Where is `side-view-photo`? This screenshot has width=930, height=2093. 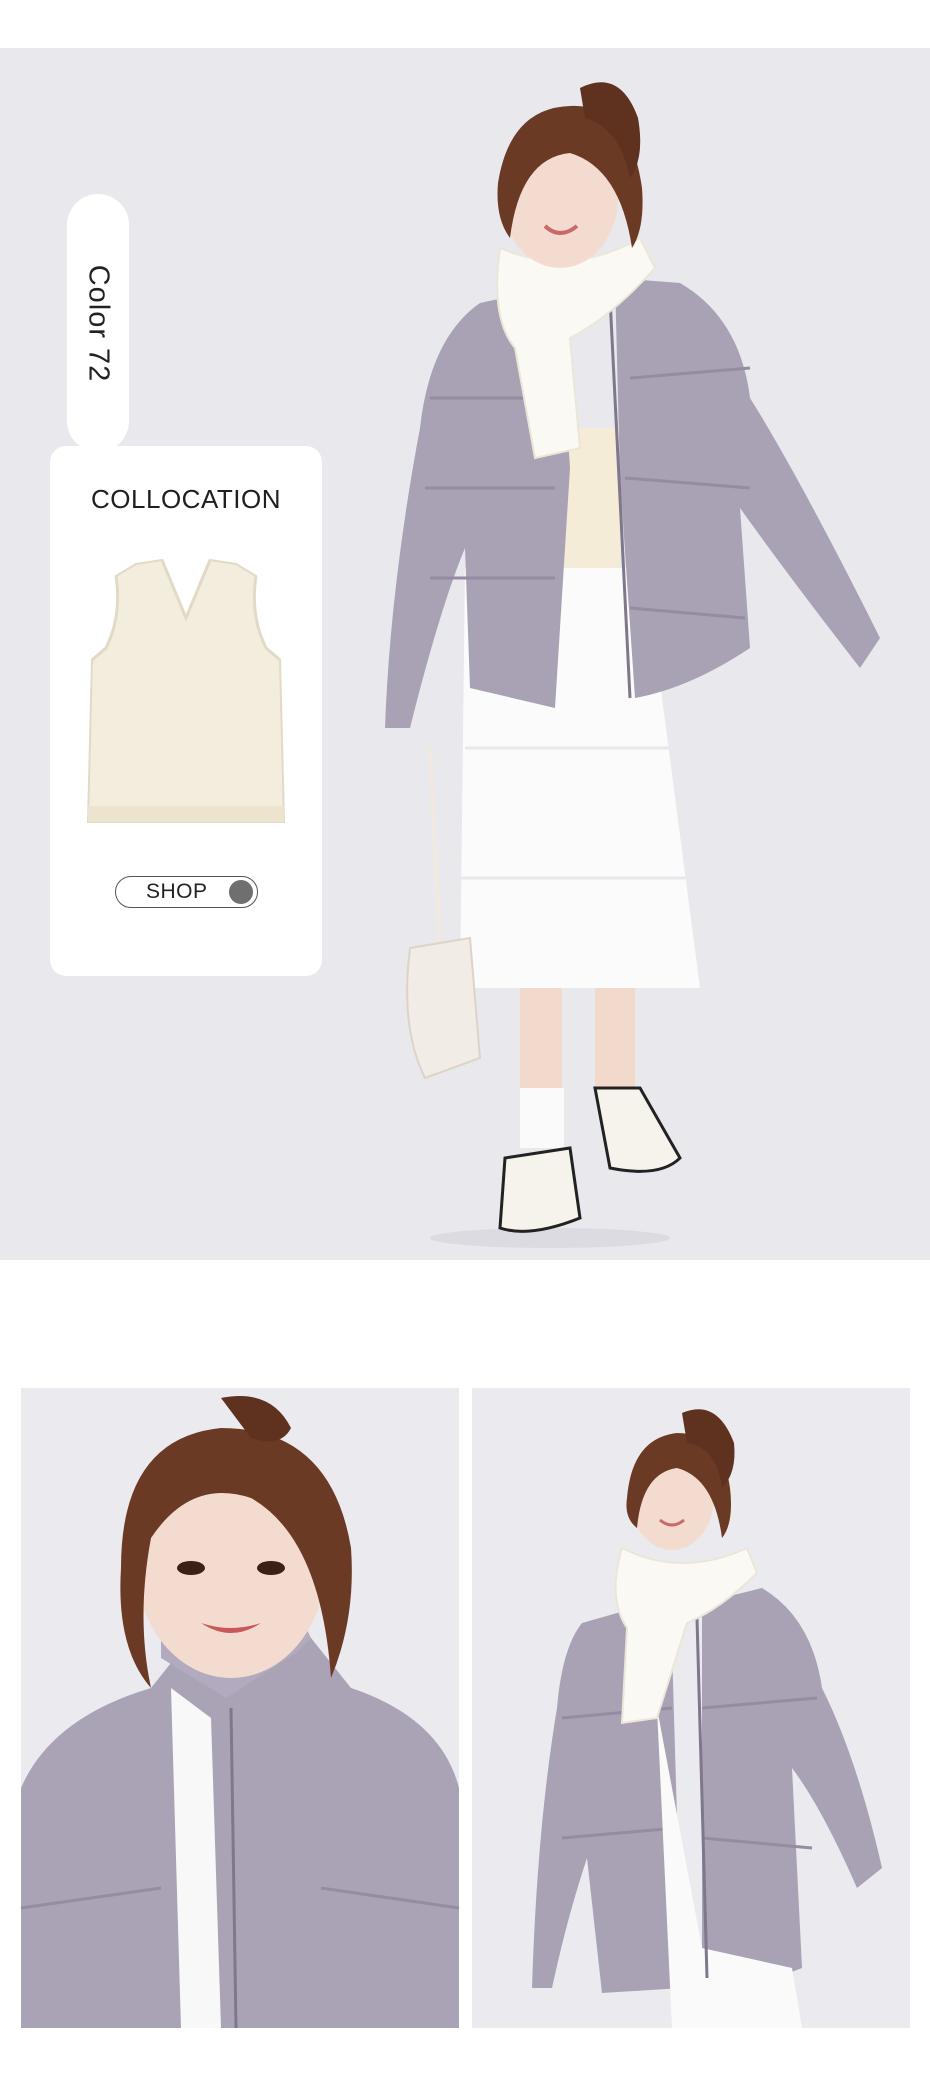 side-view-photo is located at coordinates (691, 1708).